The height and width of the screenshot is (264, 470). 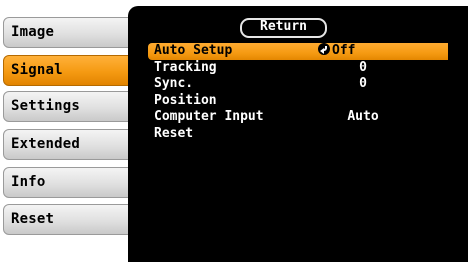 What do you see at coordinates (363, 51) in the screenshot?
I see `row-auto-setup-value-wrap: Off` at bounding box center [363, 51].